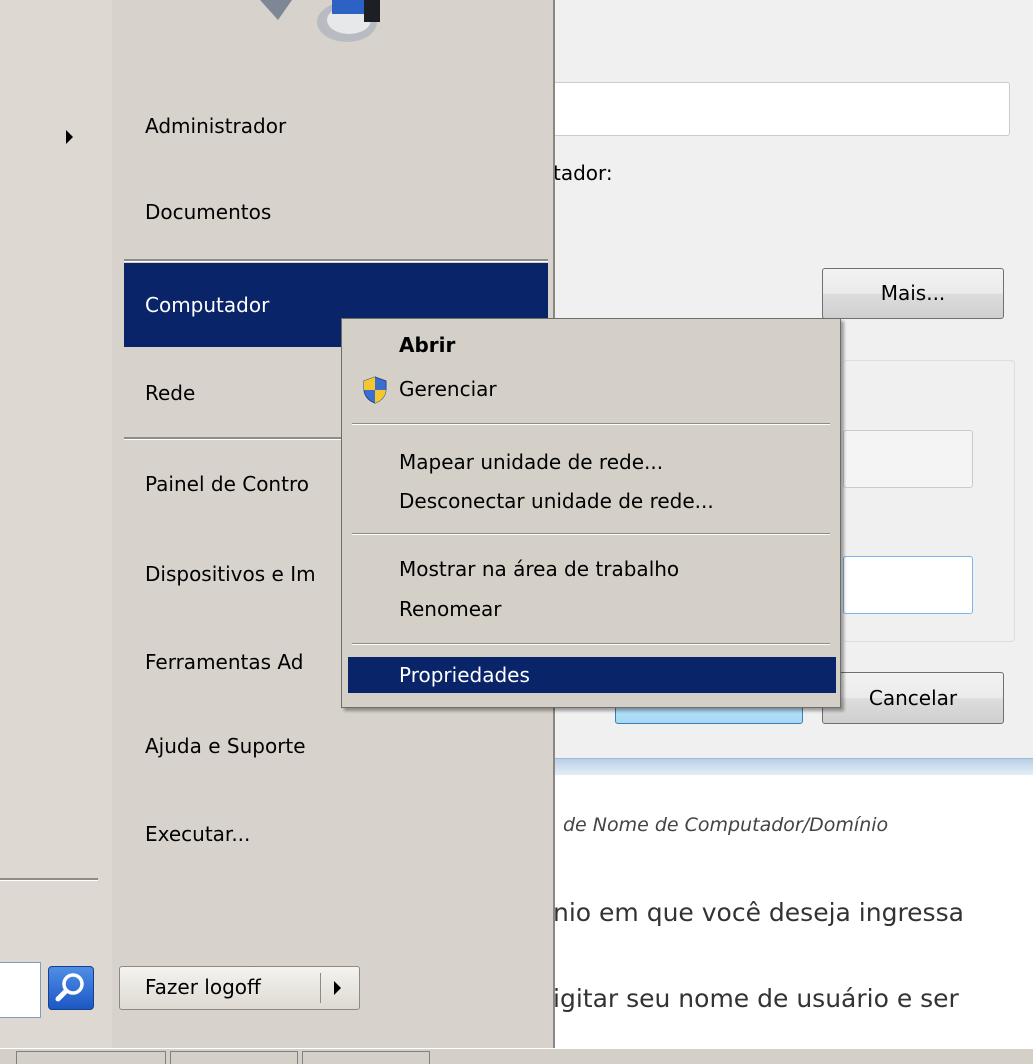 Image resolution: width=1033 pixels, height=1064 pixels. I want to click on user-picture, so click(316, 25).